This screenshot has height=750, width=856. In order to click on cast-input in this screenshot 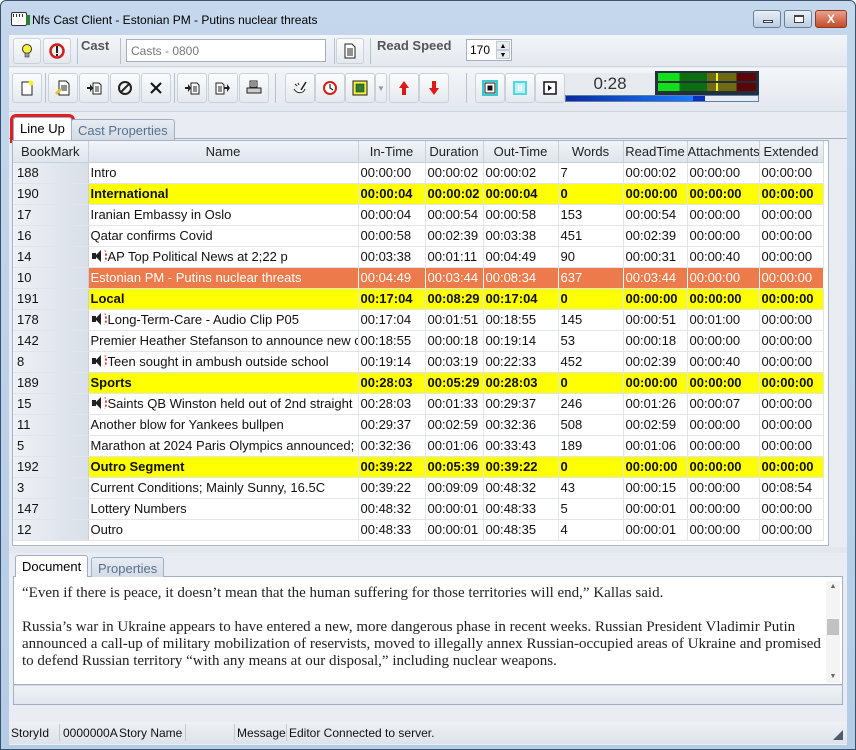, I will do `click(226, 50)`.